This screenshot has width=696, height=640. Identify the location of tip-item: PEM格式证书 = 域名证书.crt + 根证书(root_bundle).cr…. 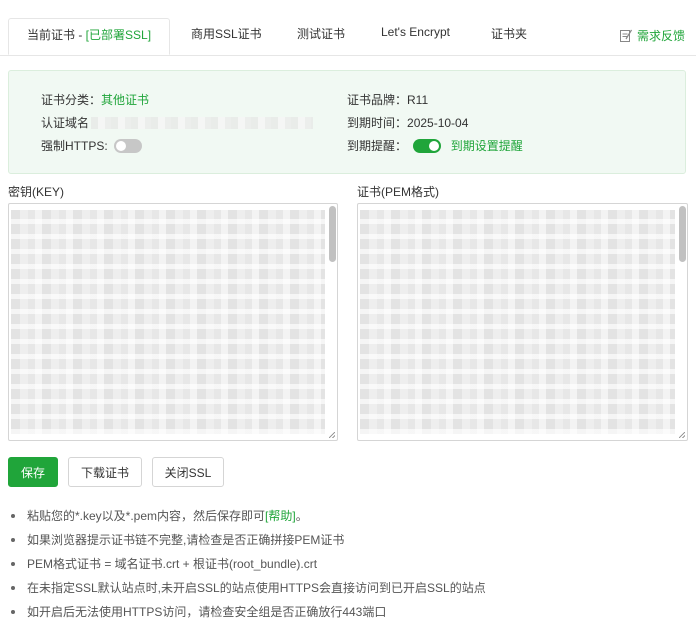
(247, 564).